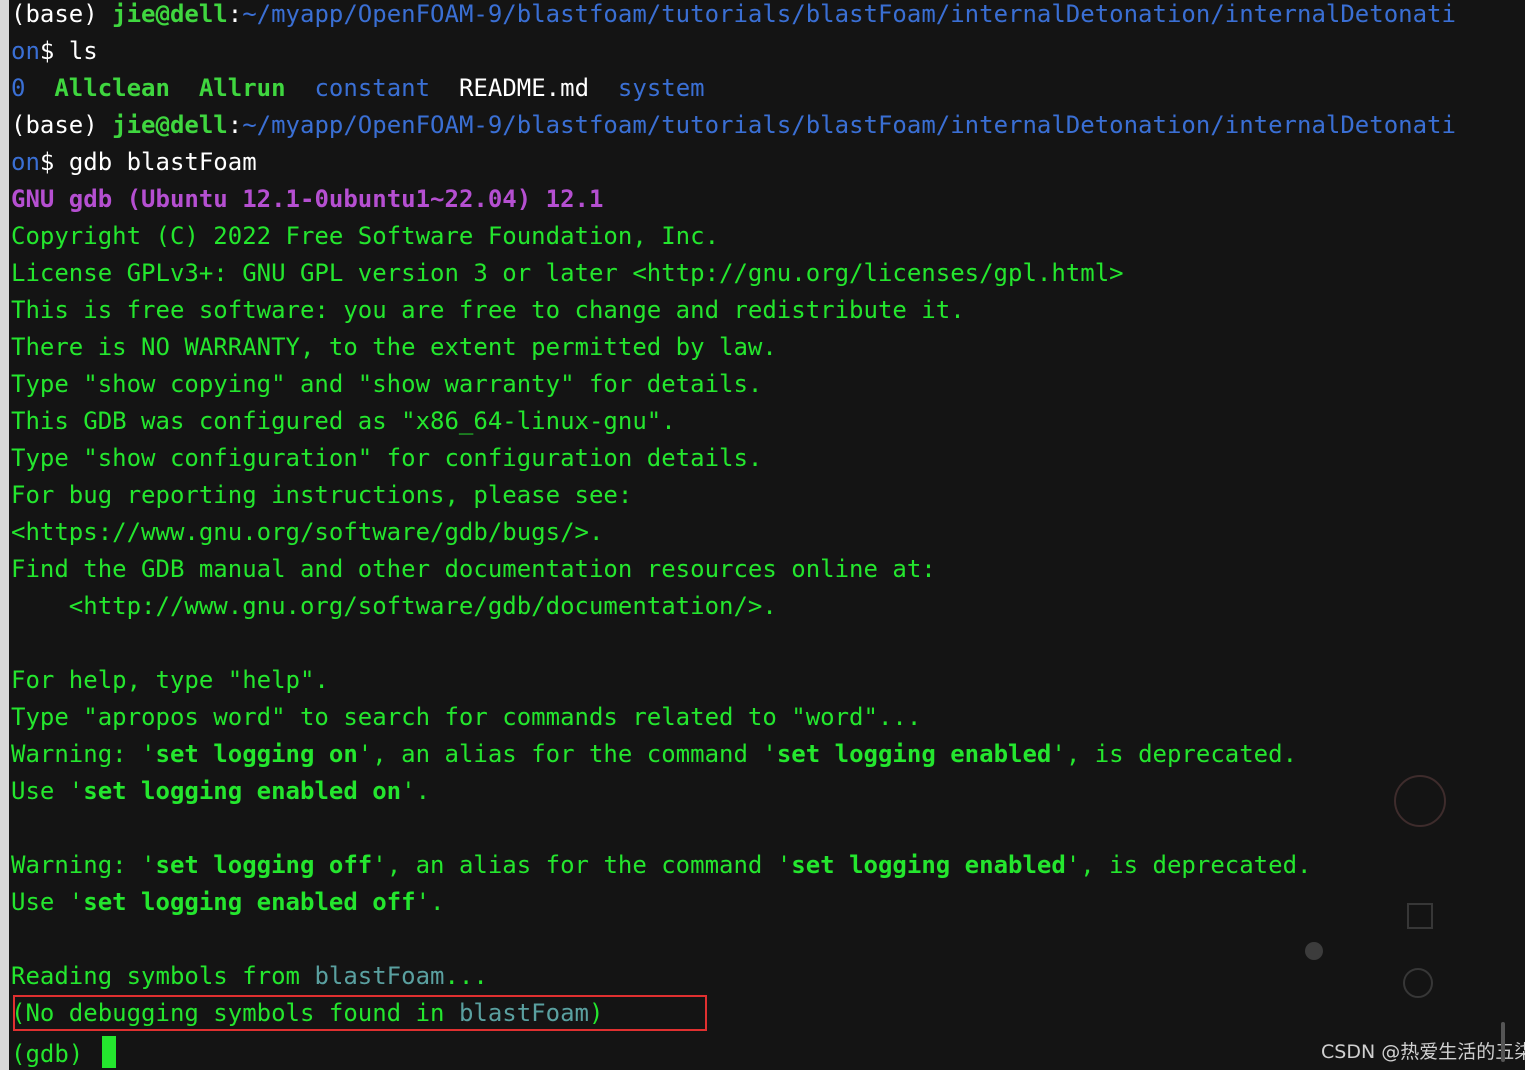  Describe the element at coordinates (524, 88) in the screenshot. I see `ls-entry: README.md` at that location.